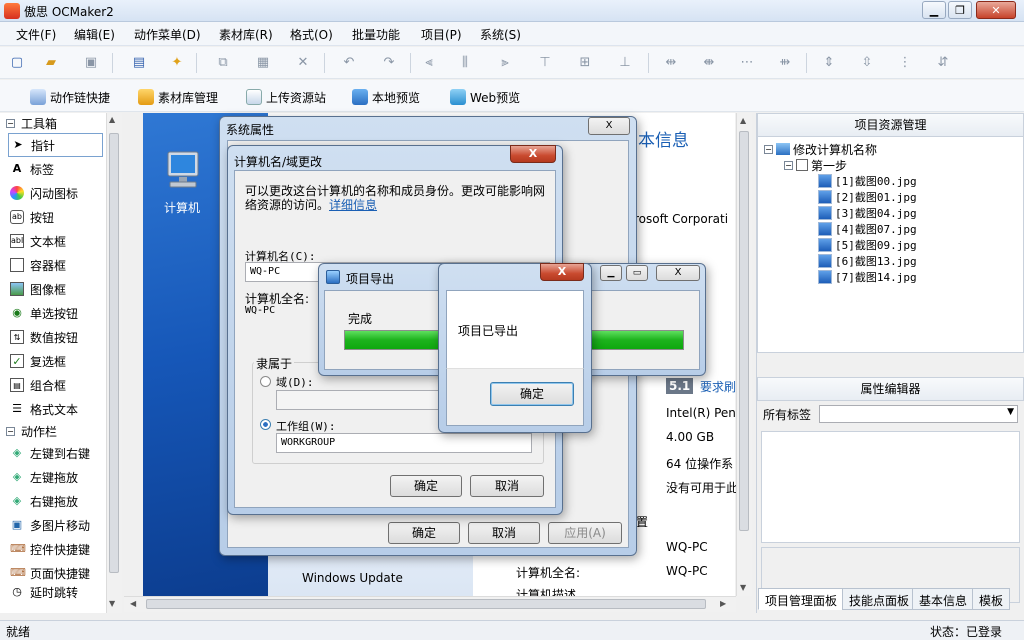 The width and height of the screenshot is (1024, 640). I want to click on tool-combo: ▤ 组合框, so click(60, 385).